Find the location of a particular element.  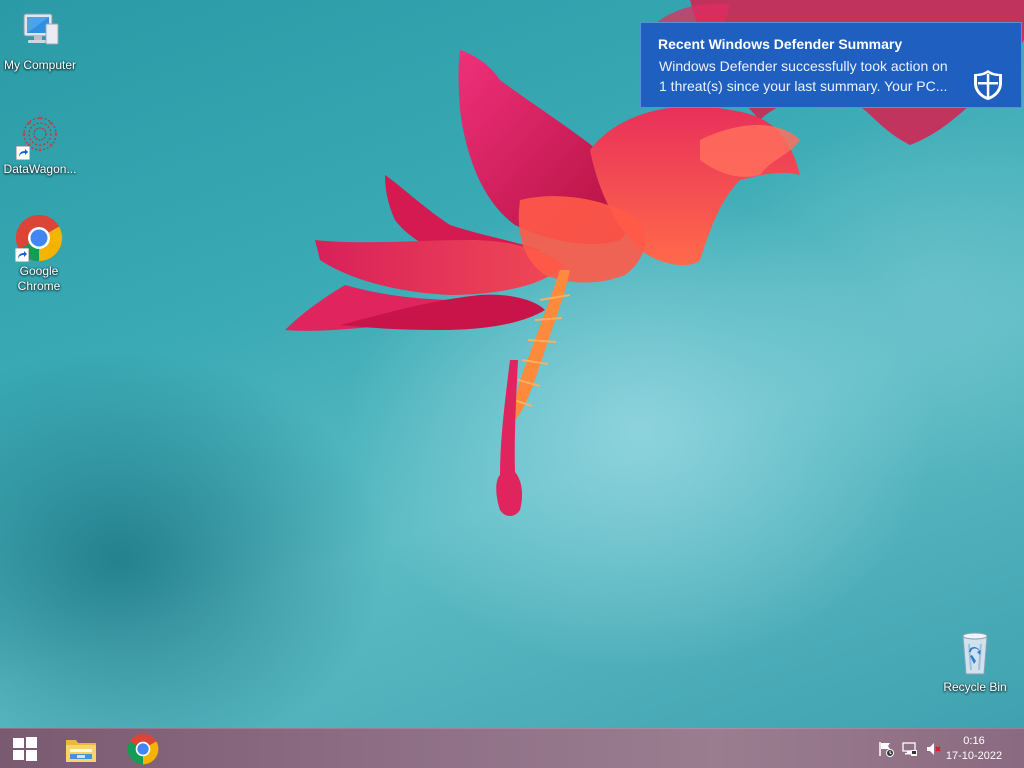

file-explorer-button is located at coordinates (81, 748).